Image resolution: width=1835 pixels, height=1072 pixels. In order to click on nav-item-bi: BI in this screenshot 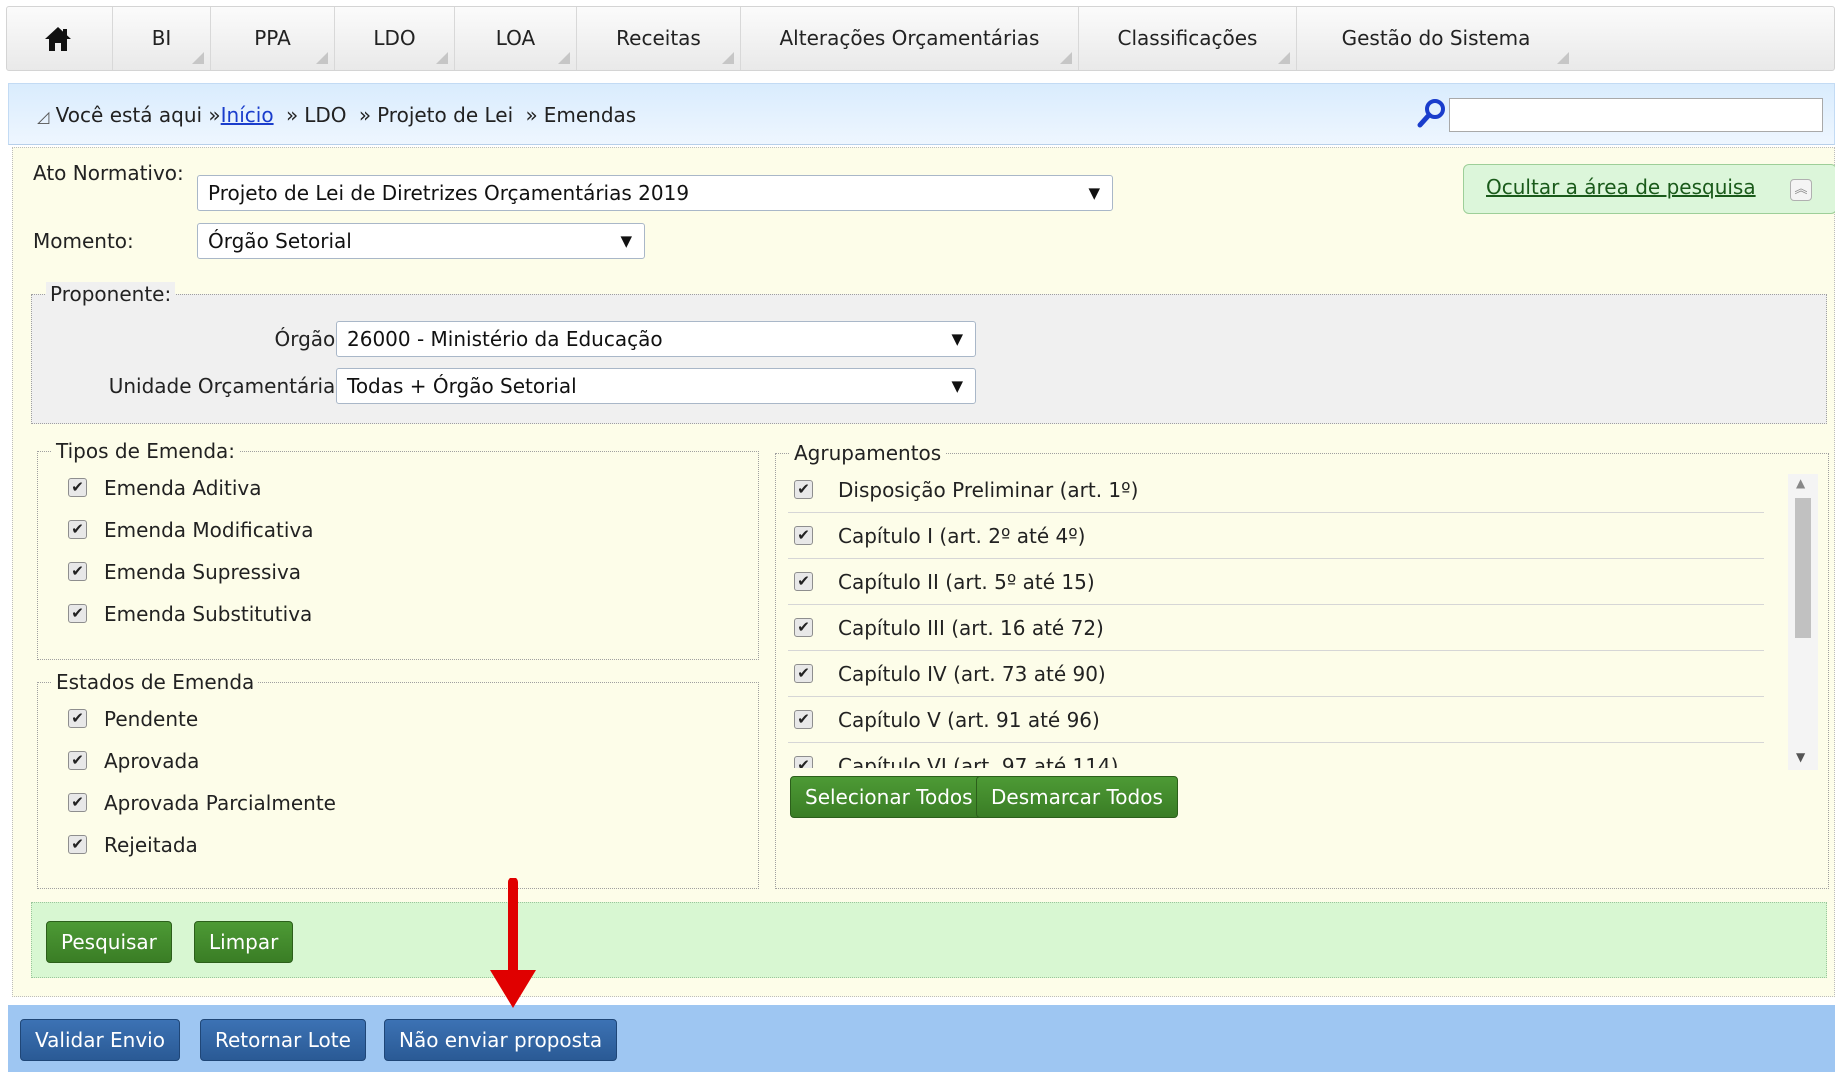, I will do `click(162, 38)`.